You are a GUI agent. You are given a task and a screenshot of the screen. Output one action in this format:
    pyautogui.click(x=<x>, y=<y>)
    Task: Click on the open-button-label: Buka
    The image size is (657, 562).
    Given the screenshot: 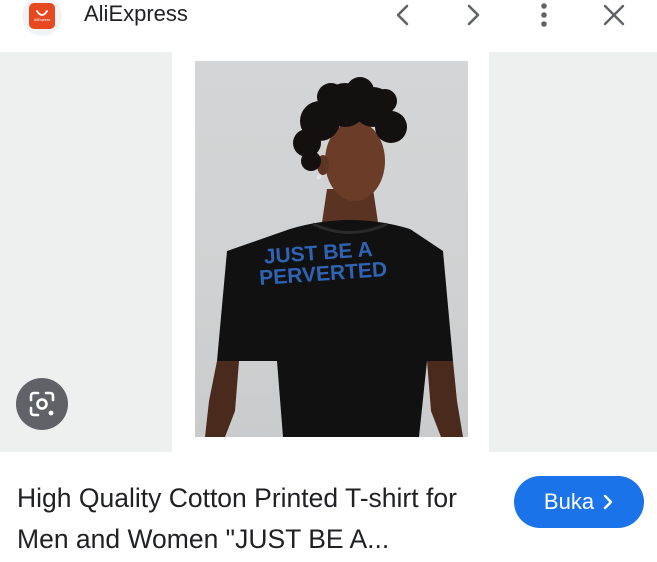 What is the action you would take?
    pyautogui.click(x=569, y=501)
    